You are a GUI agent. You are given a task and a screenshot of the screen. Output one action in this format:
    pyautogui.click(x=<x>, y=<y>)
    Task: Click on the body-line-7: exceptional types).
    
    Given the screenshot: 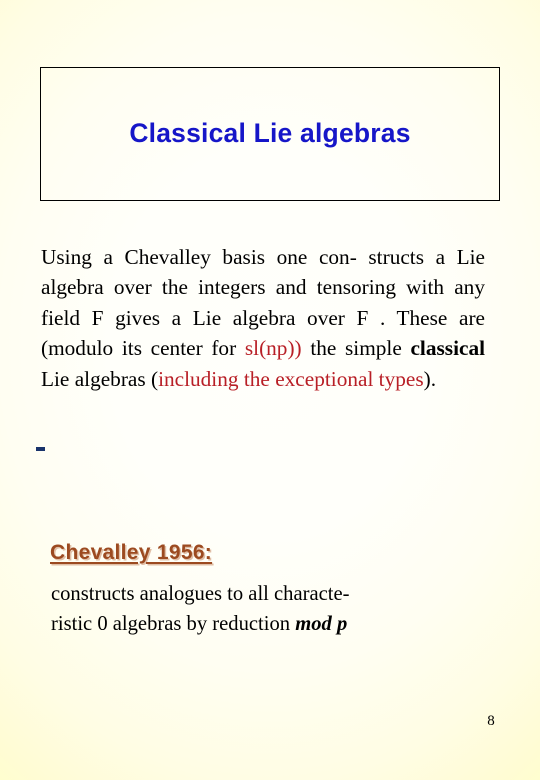 What is the action you would take?
    pyautogui.click(x=355, y=379)
    